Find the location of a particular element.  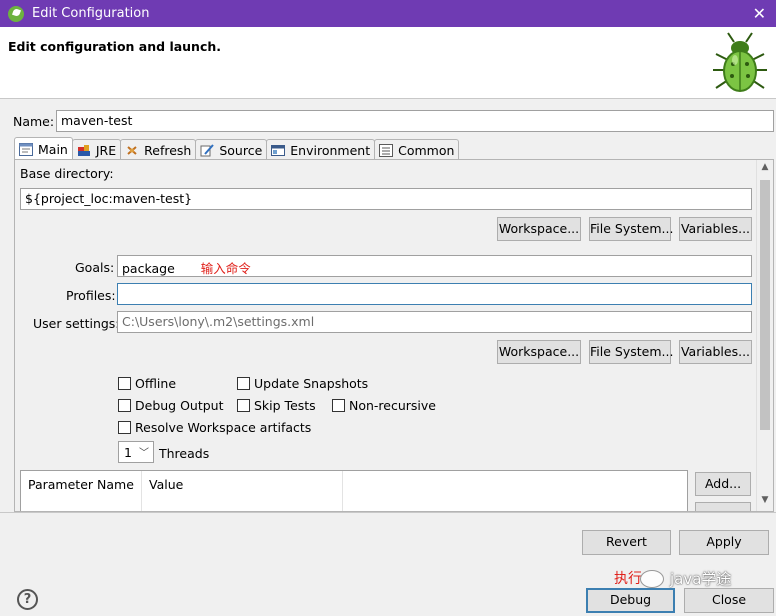

watermark: java学途 is located at coordinates (685, 578).